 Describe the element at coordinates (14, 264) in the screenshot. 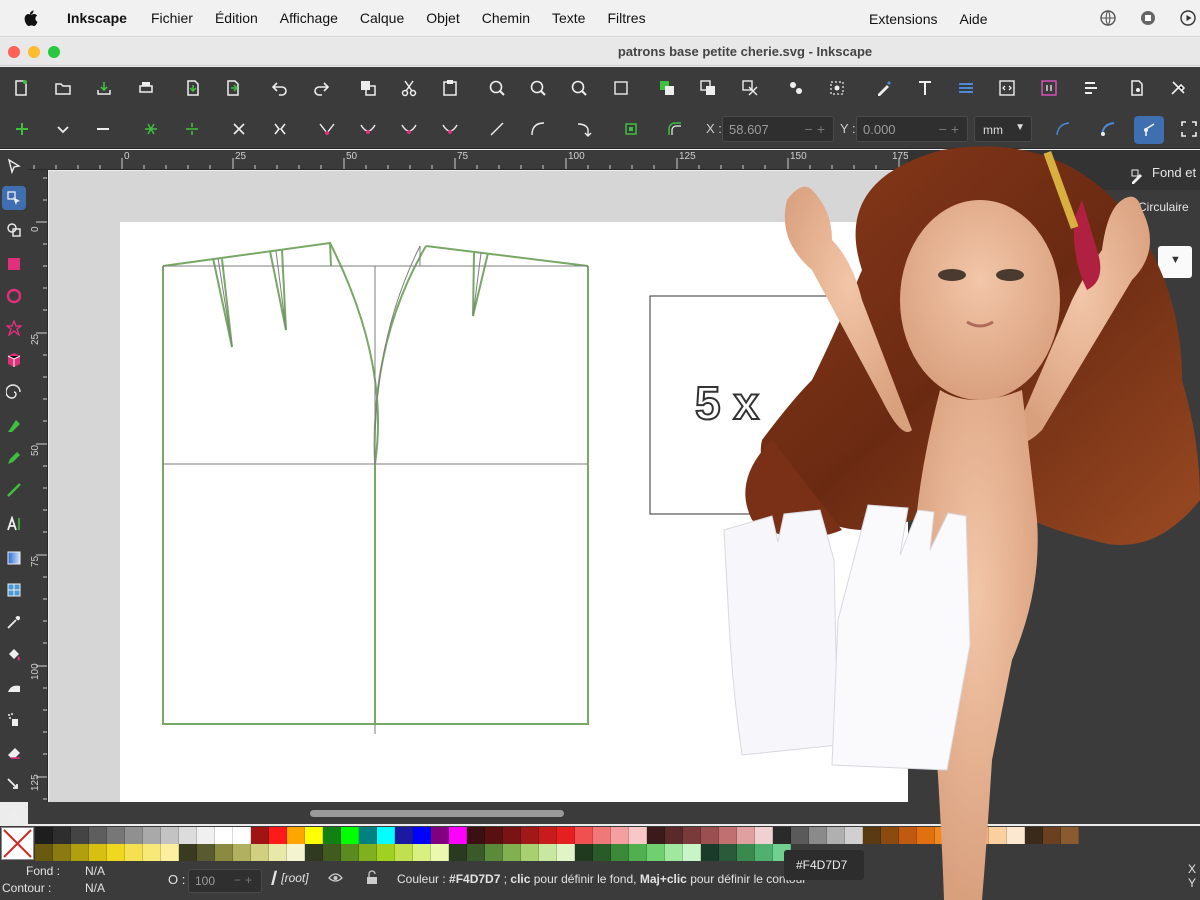

I see `rectangle-tool-icon` at that location.